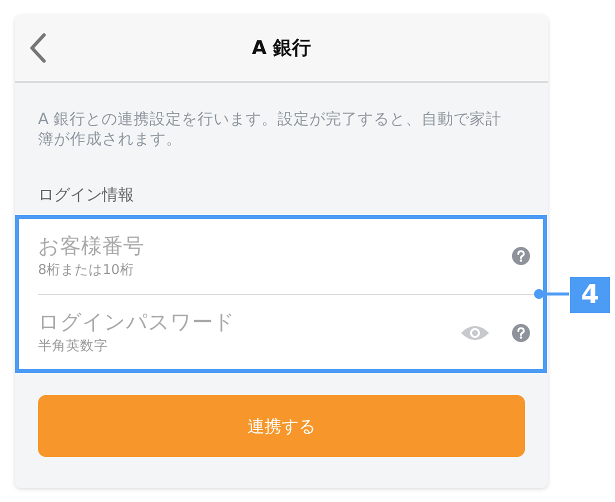 The width and height of the screenshot is (615, 502). Describe the element at coordinates (282, 48) in the screenshot. I see `screen-title: A 銀行` at that location.